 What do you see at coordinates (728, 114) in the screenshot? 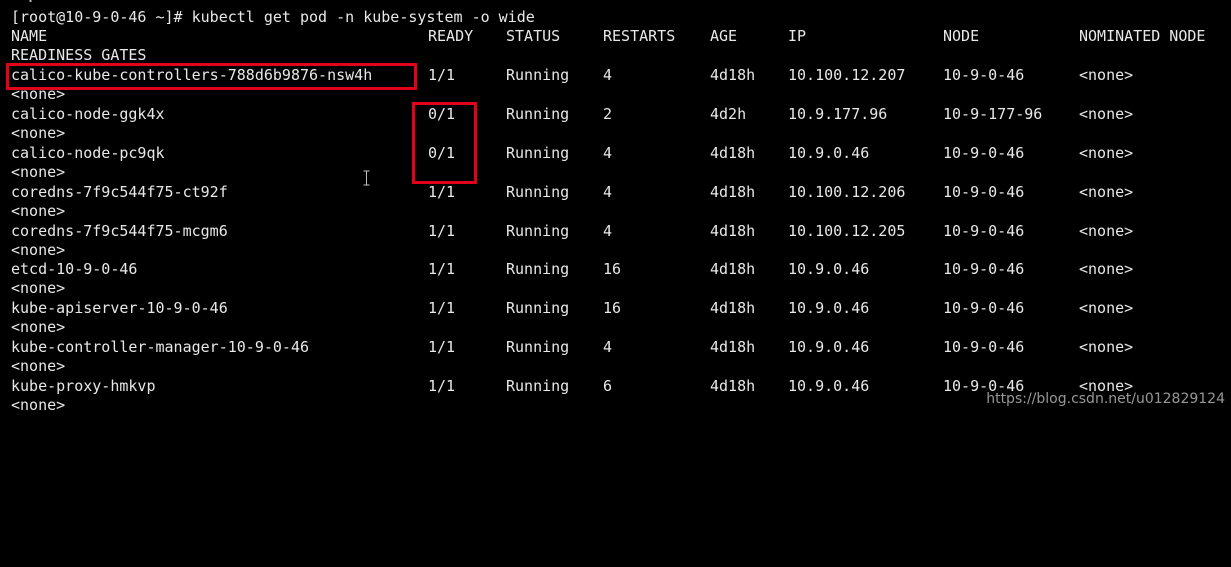
I see `pod-age: 4d2h` at bounding box center [728, 114].